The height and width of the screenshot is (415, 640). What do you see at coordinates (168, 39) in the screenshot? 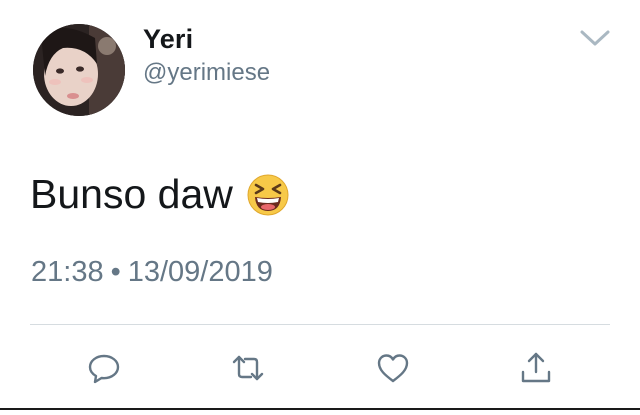
I see `display-name: Yeri` at bounding box center [168, 39].